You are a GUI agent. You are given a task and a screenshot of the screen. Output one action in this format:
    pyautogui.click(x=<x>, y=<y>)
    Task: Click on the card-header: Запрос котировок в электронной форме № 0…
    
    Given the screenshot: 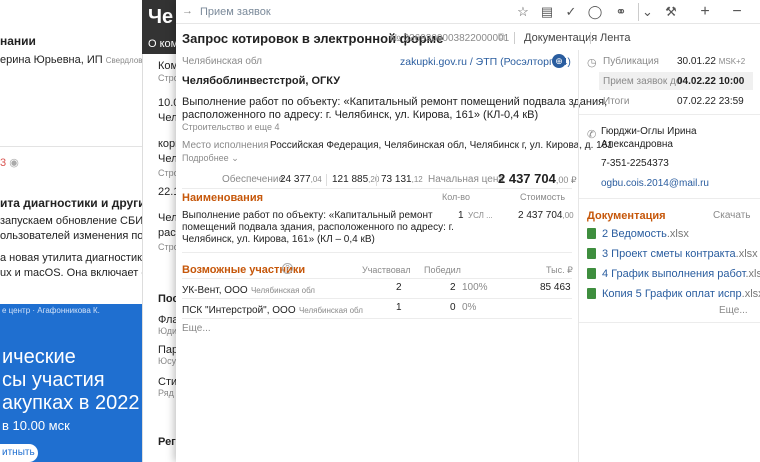 What is the action you would take?
    pyautogui.click(x=468, y=39)
    